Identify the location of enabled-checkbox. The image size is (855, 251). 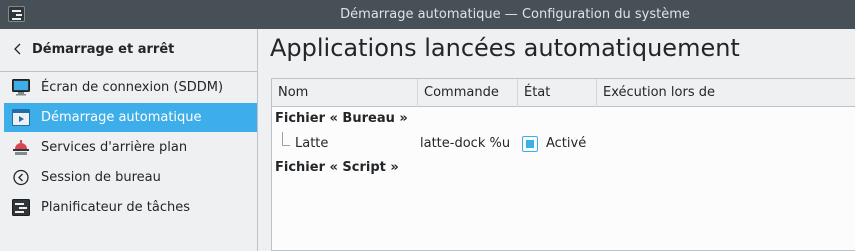
(530, 144).